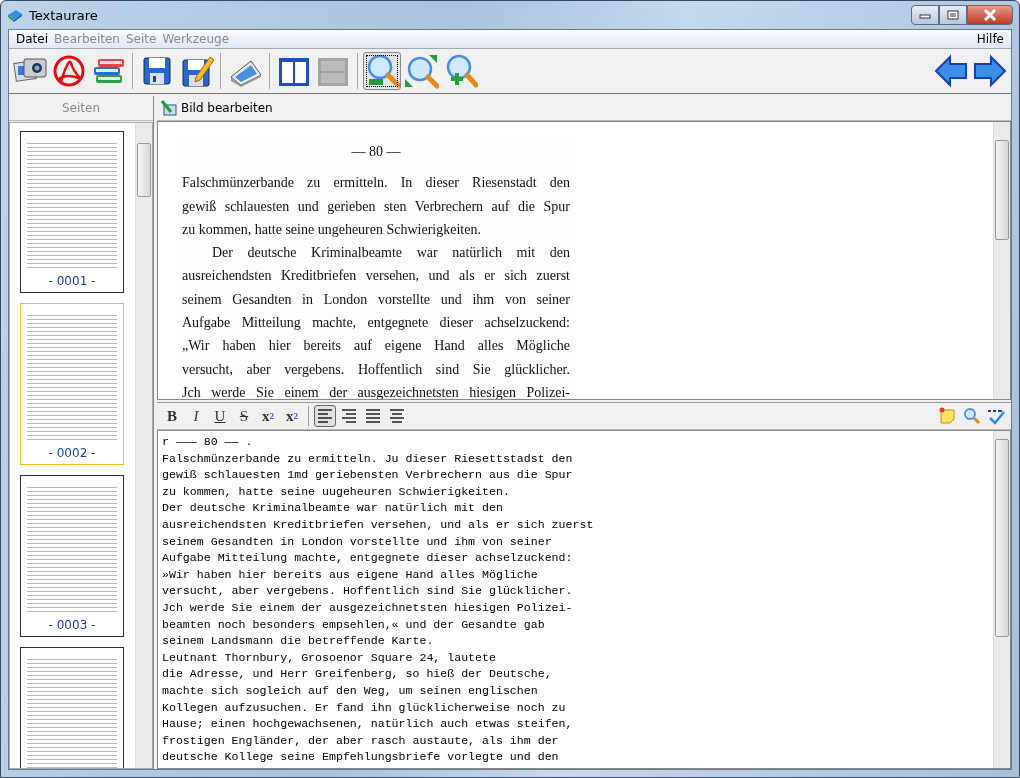 Image resolution: width=1020 pixels, height=778 pixels. Describe the element at coordinates (354, 624) in the screenshot. I see `text-line: beamten noch besonders empsehlen,« und der Gesandte gab` at that location.